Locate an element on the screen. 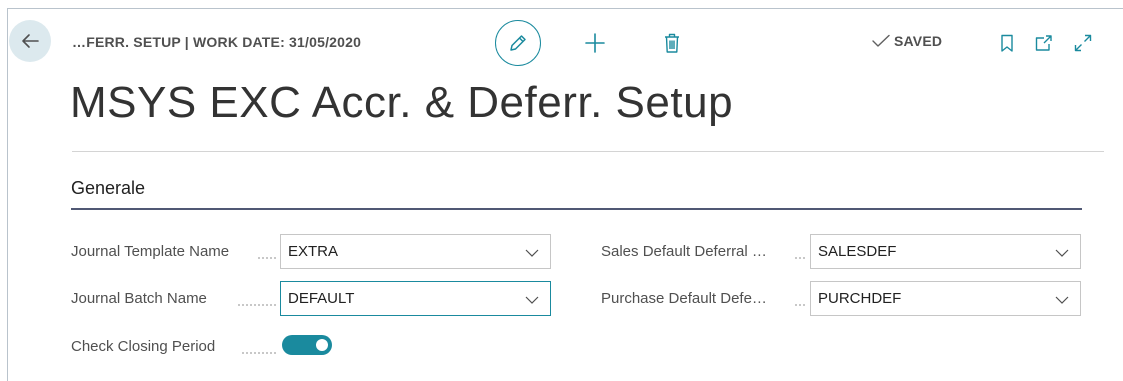  purchase-deferral-select: PURCHDEF is located at coordinates (945, 298).